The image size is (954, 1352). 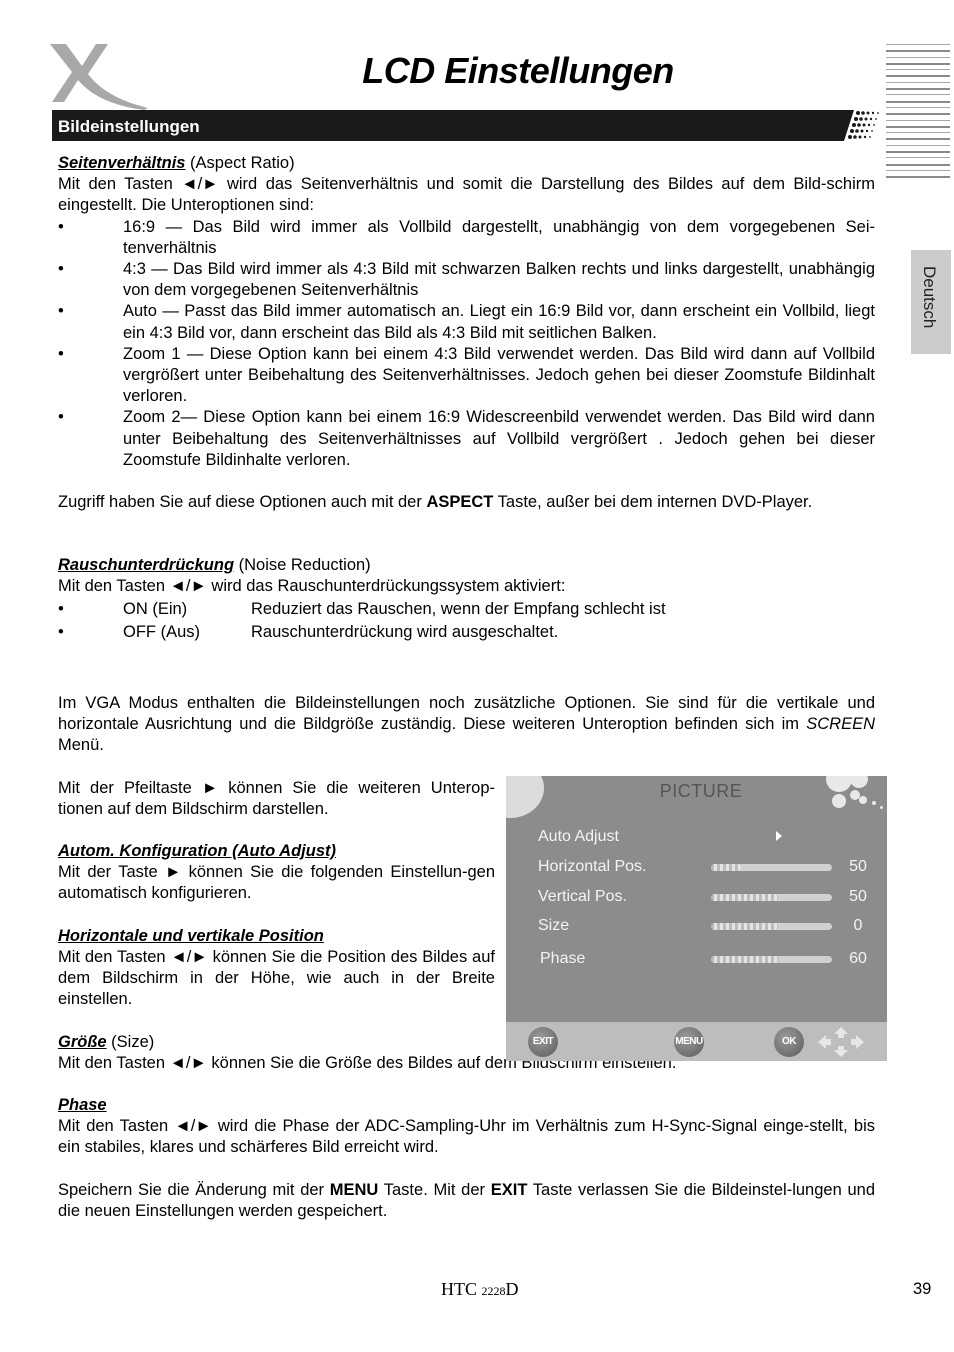 What do you see at coordinates (82, 1104) in the screenshot?
I see `phase-heading: Phase` at bounding box center [82, 1104].